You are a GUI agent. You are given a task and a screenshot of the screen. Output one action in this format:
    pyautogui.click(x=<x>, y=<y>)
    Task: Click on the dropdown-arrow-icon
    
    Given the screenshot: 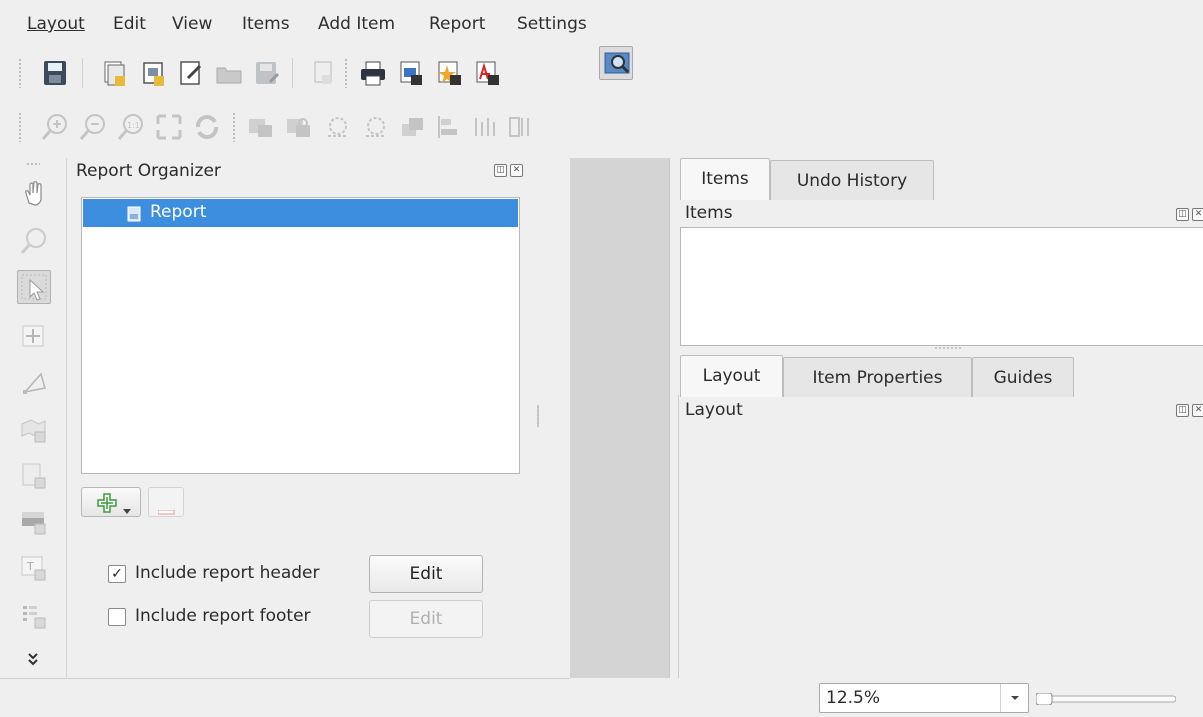 What is the action you would take?
    pyautogui.click(x=128, y=510)
    